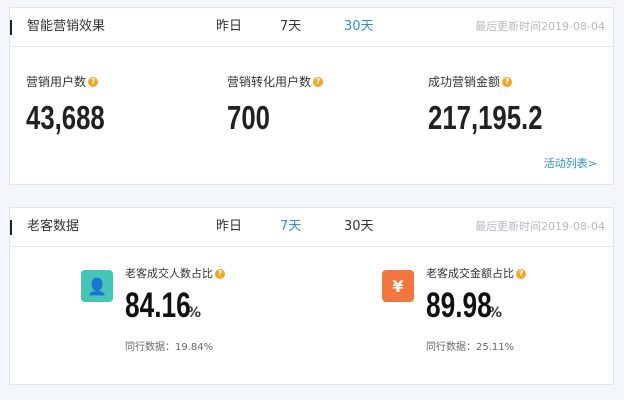 This screenshot has width=624, height=400. What do you see at coordinates (570, 164) in the screenshot?
I see `activity-list-link: 活动列表>` at bounding box center [570, 164].